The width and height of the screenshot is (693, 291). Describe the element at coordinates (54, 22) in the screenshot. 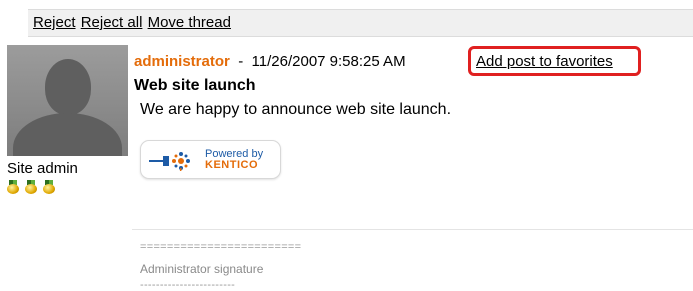

I see `reject-link: Reject` at that location.